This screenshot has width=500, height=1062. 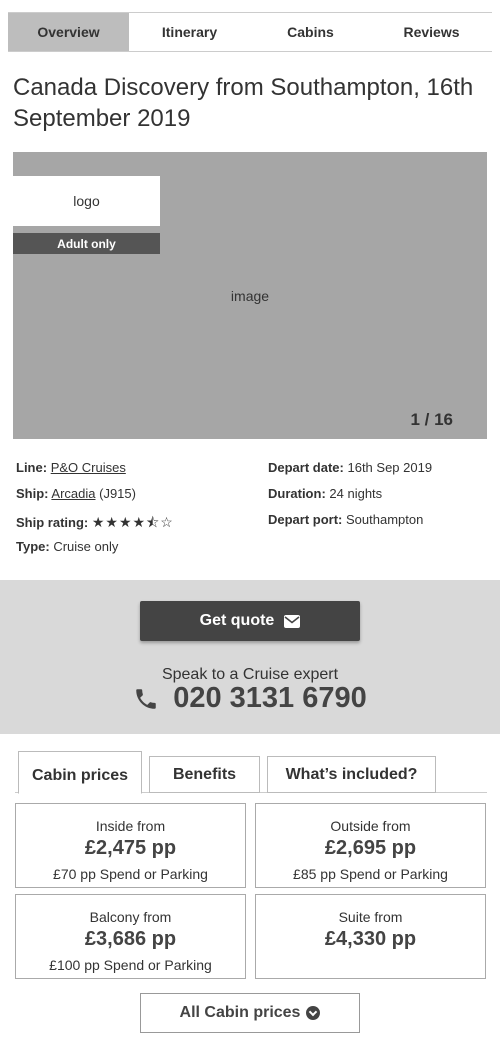 What do you see at coordinates (237, 620) in the screenshot?
I see `get-quote-label: Get quote` at bounding box center [237, 620].